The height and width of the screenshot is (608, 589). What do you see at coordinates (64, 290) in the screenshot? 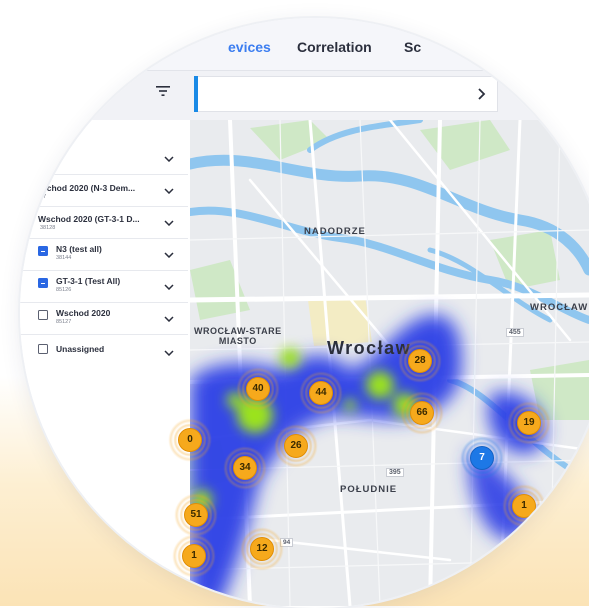
I see `group-count: 85126` at bounding box center [64, 290].